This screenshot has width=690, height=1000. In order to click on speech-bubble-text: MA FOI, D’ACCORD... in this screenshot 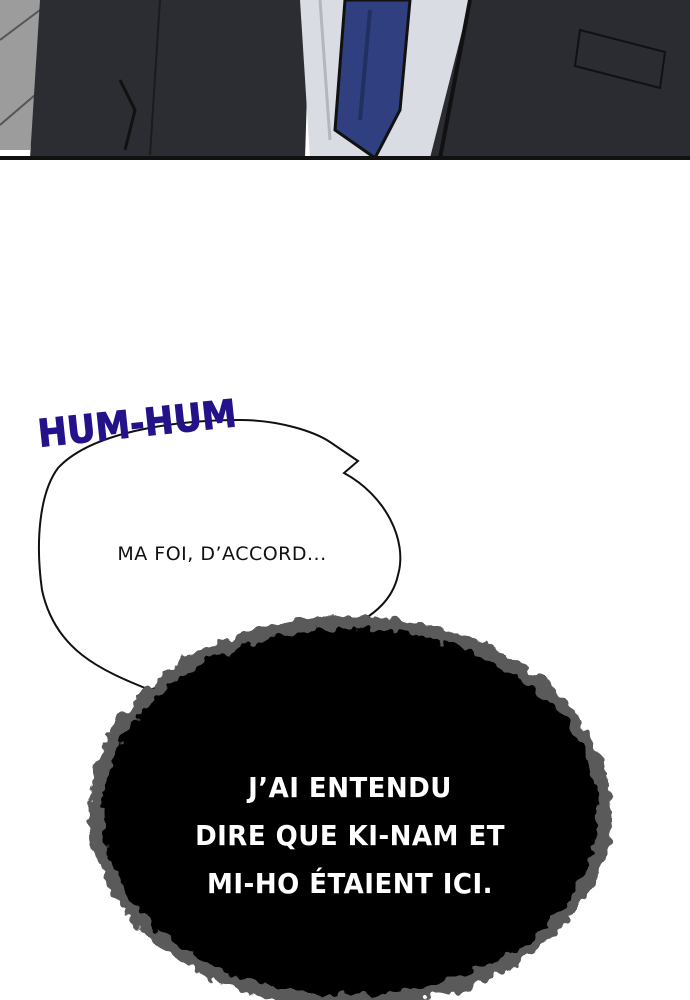, I will do `click(222, 554)`.